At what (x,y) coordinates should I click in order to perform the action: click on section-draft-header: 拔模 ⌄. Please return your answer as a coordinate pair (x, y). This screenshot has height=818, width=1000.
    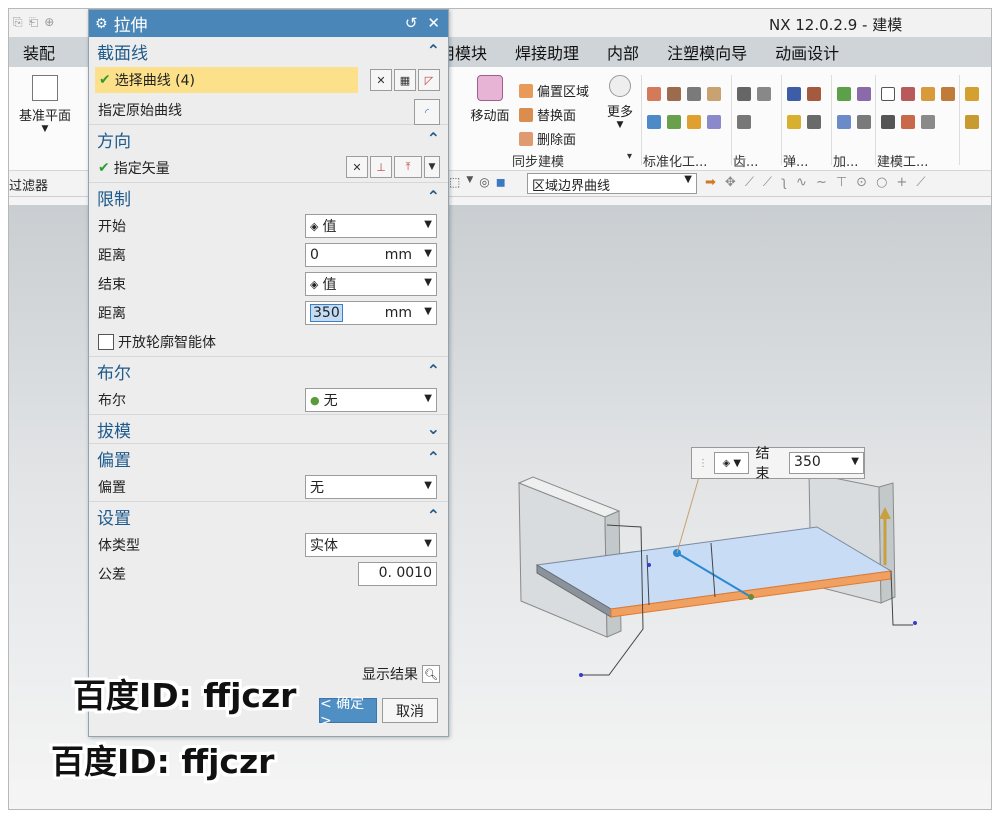
    Looking at the image, I should click on (268, 429).